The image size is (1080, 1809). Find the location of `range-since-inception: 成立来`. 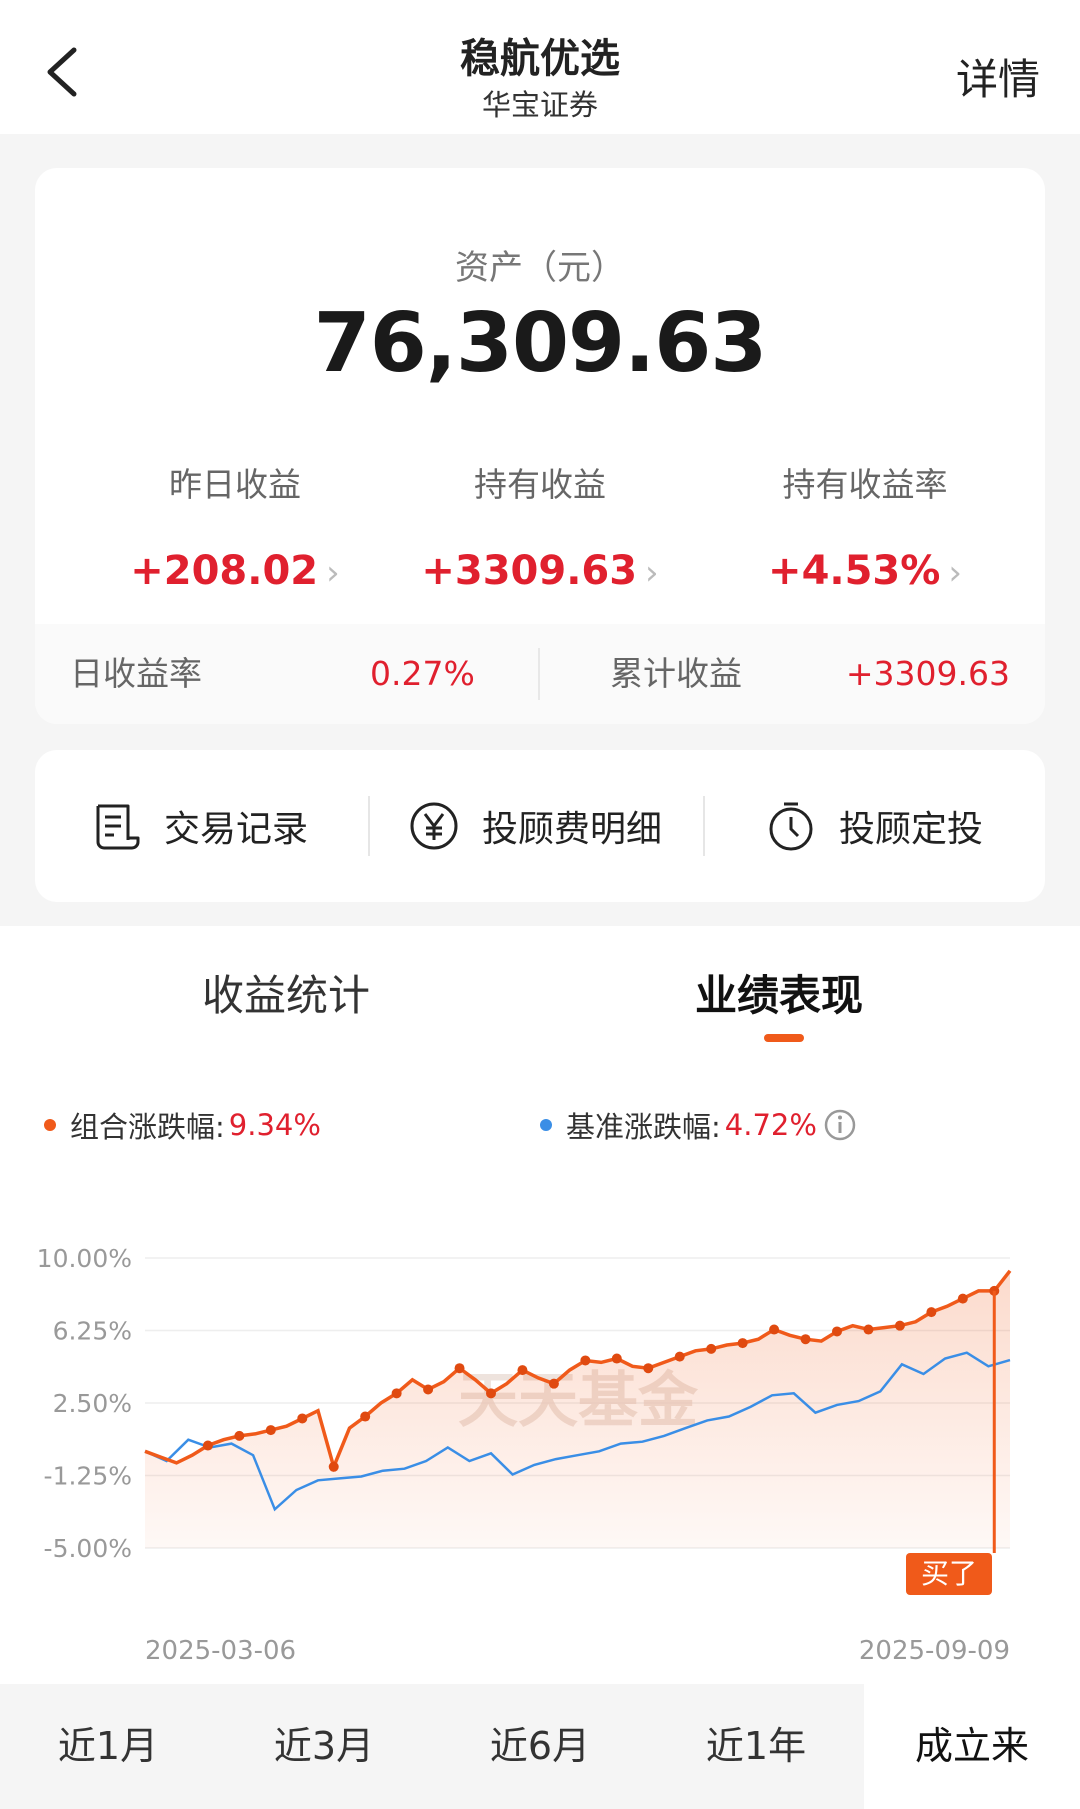

range-since-inception: 成立来 is located at coordinates (972, 1746).